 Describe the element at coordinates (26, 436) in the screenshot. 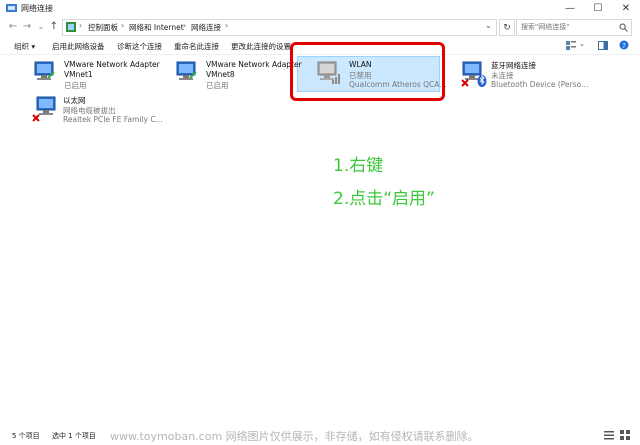

I see `item-count: 5 个项目` at that location.